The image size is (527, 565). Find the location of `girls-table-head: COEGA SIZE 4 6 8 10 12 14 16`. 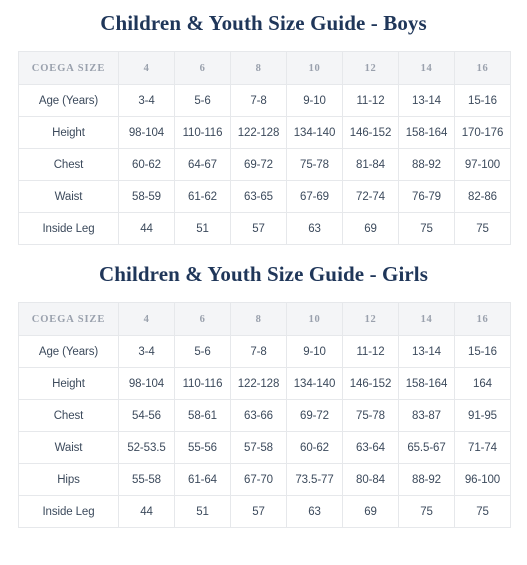

girls-table-head: COEGA SIZE 4 6 8 10 12 14 16 is located at coordinates (264, 319).